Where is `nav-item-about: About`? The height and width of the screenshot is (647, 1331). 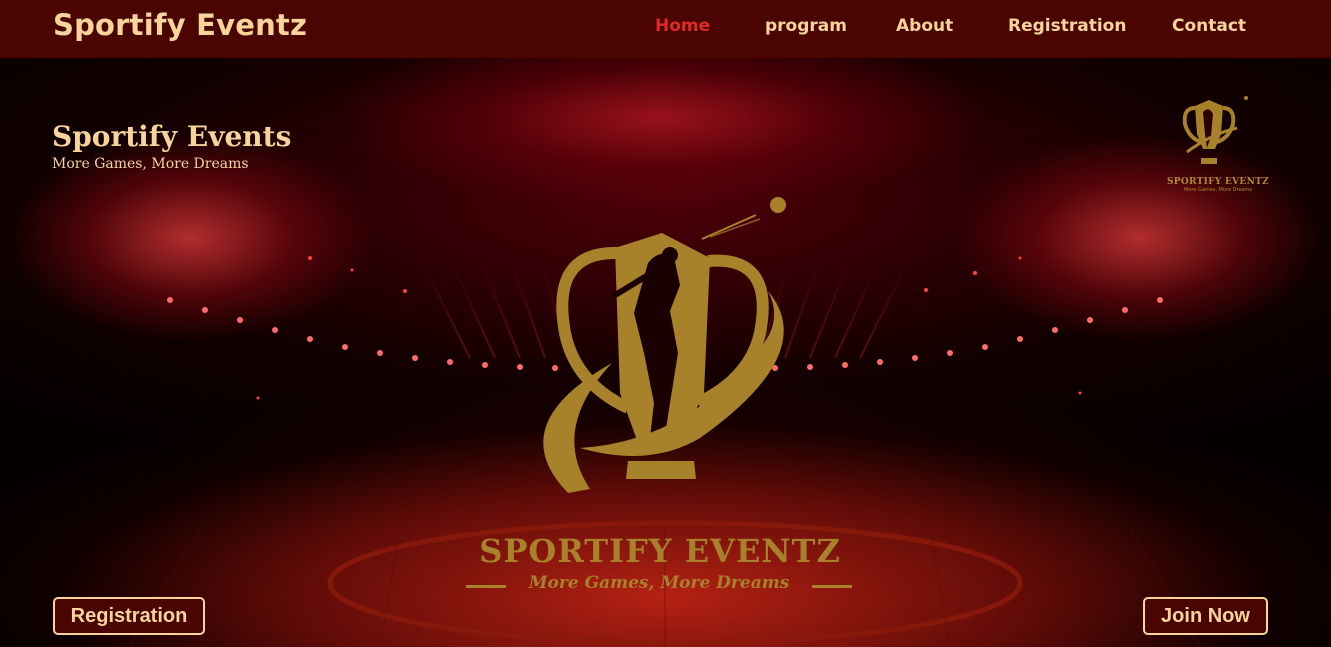
nav-item-about: About is located at coordinates (924, 26).